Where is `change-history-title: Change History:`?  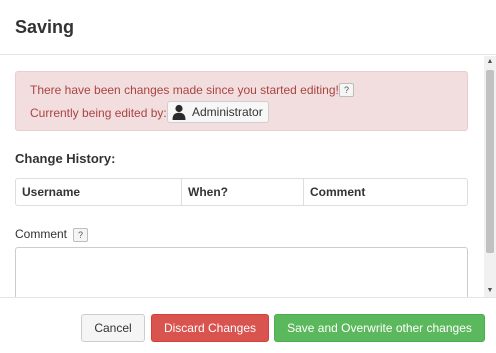
change-history-title: Change History: is located at coordinates (65, 158).